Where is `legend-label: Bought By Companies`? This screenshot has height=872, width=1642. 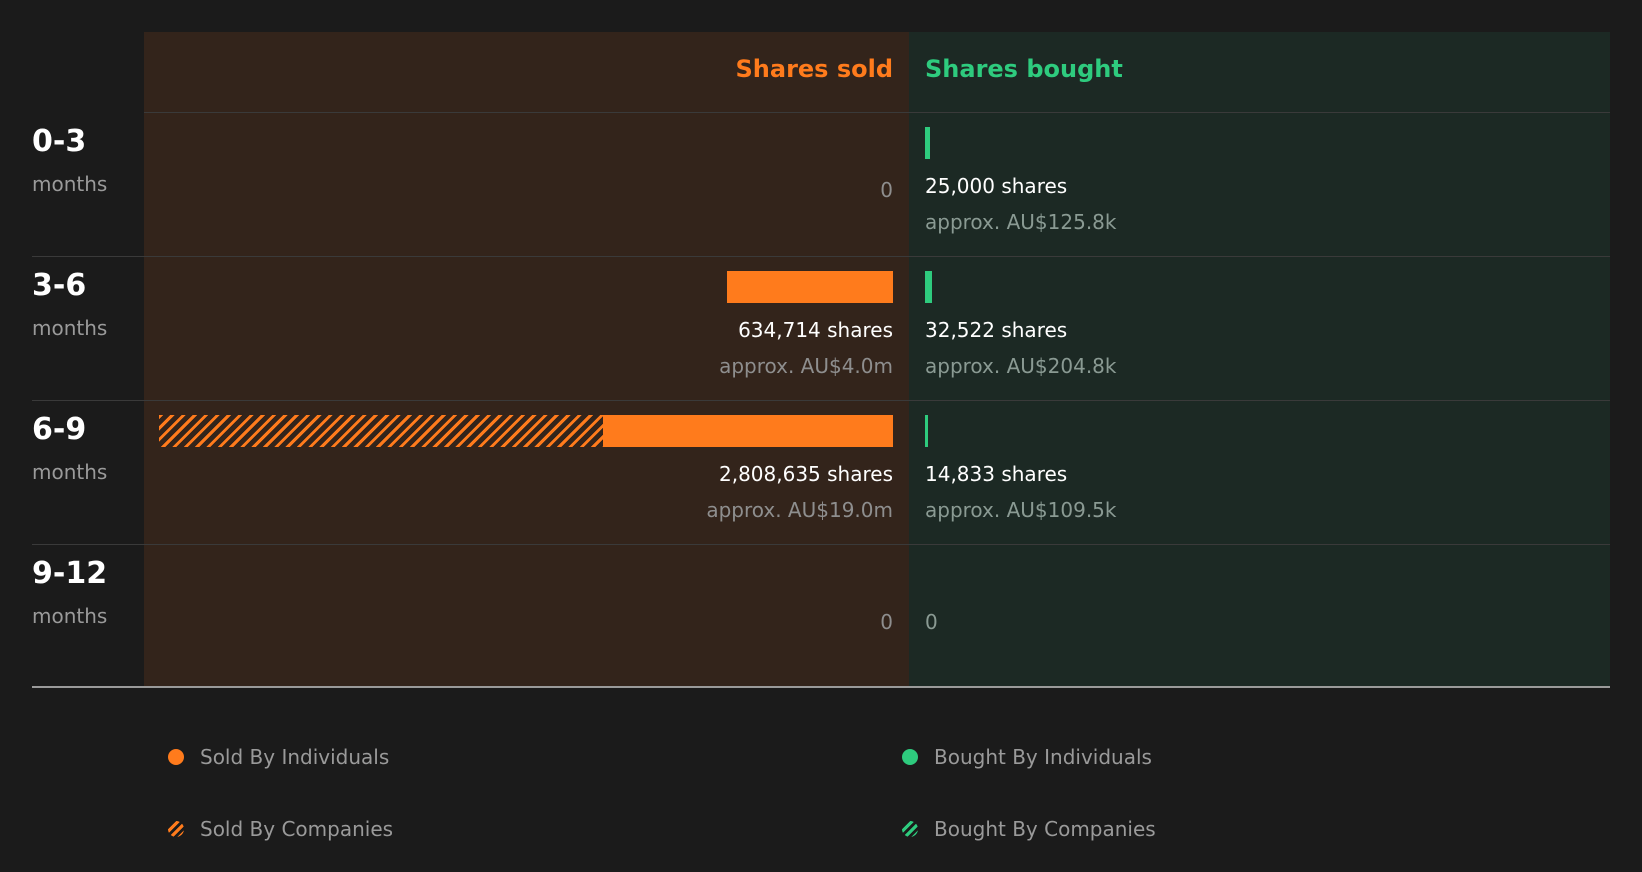
legend-label: Bought By Companies is located at coordinates (1045, 829).